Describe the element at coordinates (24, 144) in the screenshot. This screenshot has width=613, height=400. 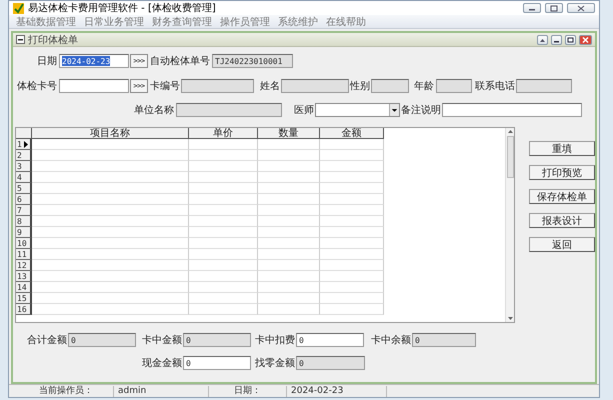
I see `row-header: 1` at that location.